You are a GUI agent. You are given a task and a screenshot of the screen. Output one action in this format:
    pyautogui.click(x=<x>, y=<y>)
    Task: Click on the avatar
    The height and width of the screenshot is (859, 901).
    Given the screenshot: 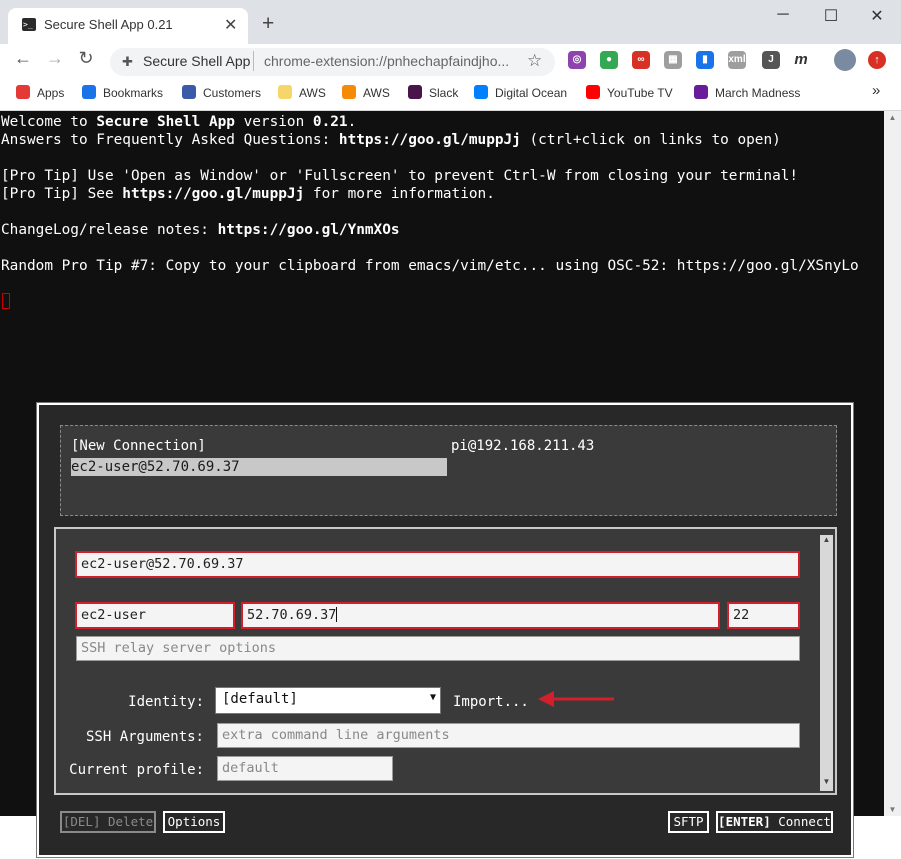 What is the action you would take?
    pyautogui.click(x=845, y=60)
    